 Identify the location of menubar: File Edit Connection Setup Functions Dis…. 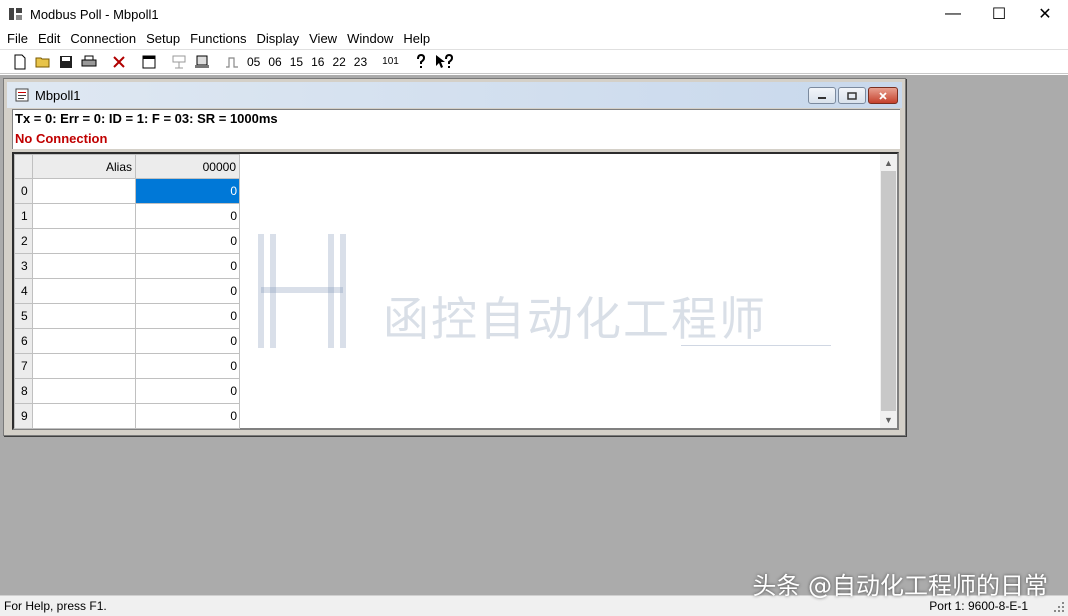
(534, 38).